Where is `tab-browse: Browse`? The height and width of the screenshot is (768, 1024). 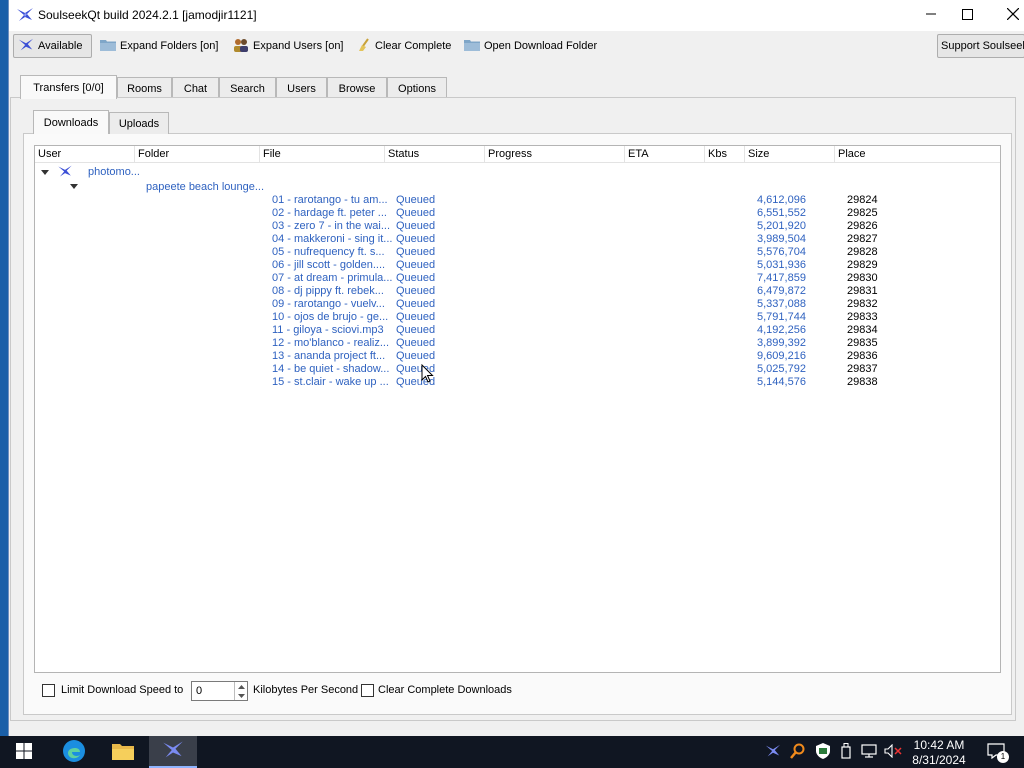 tab-browse: Browse is located at coordinates (357, 88).